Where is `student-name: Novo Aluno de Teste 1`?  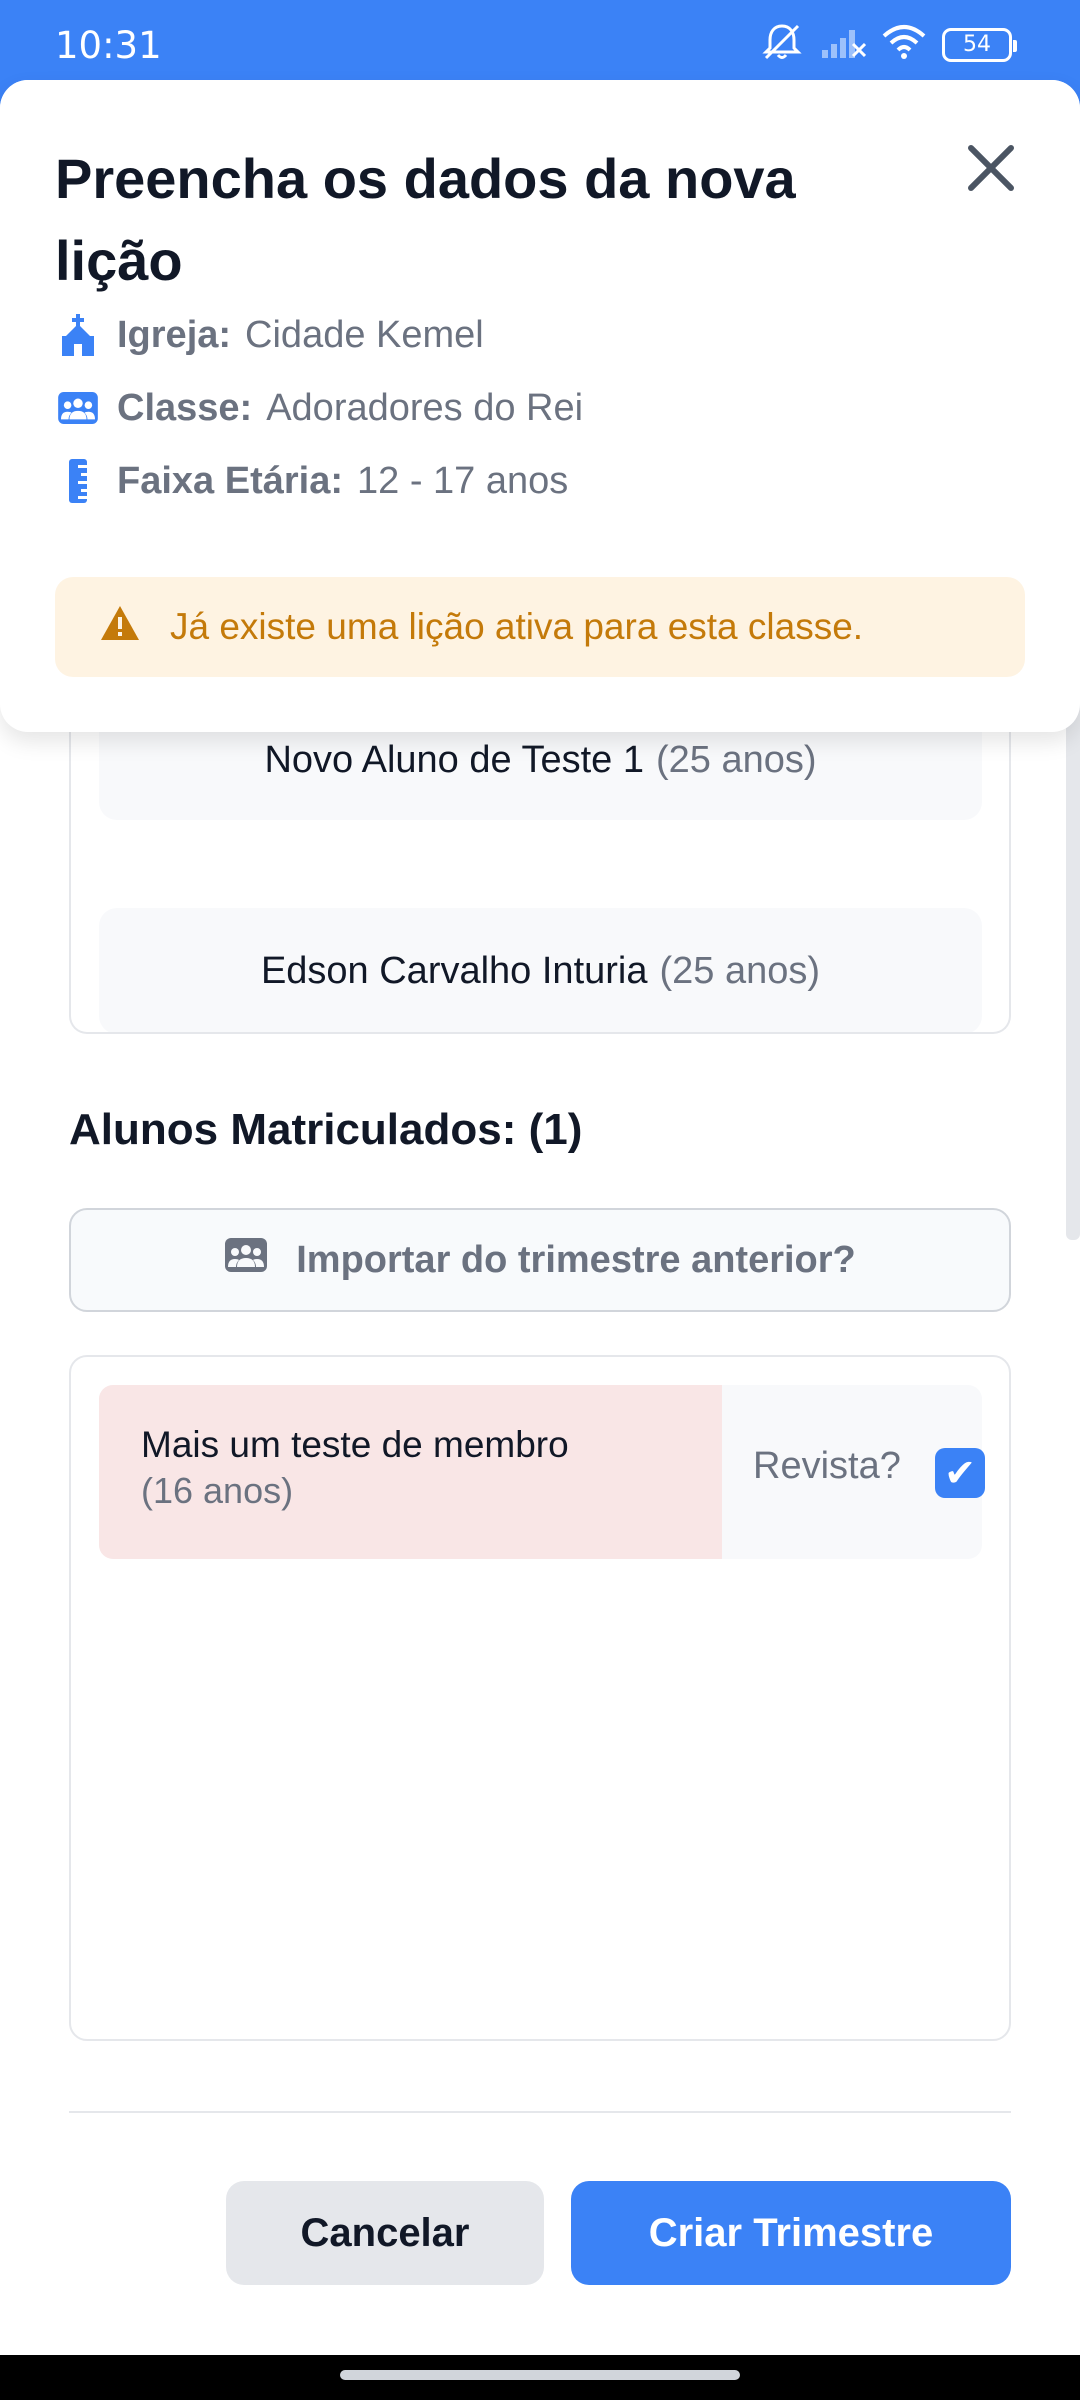
student-name: Novo Aluno de Teste 1 is located at coordinates (454, 759).